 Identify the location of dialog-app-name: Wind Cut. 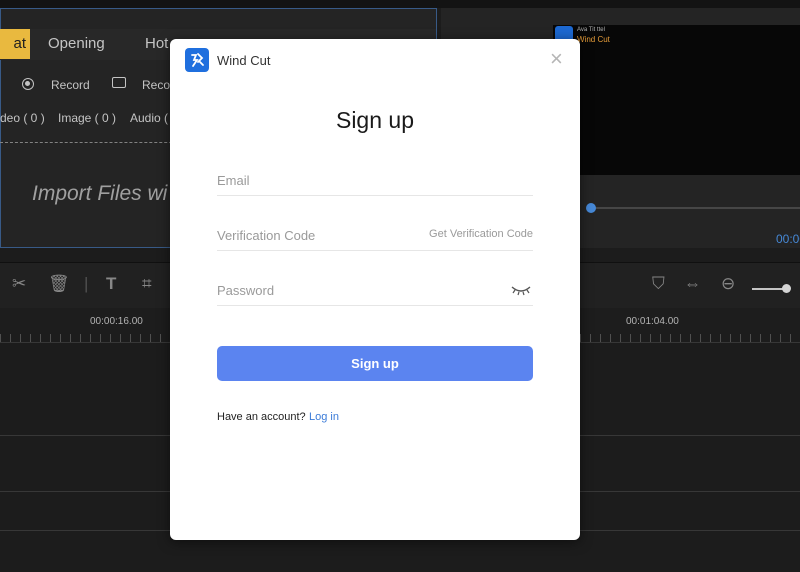
(244, 60).